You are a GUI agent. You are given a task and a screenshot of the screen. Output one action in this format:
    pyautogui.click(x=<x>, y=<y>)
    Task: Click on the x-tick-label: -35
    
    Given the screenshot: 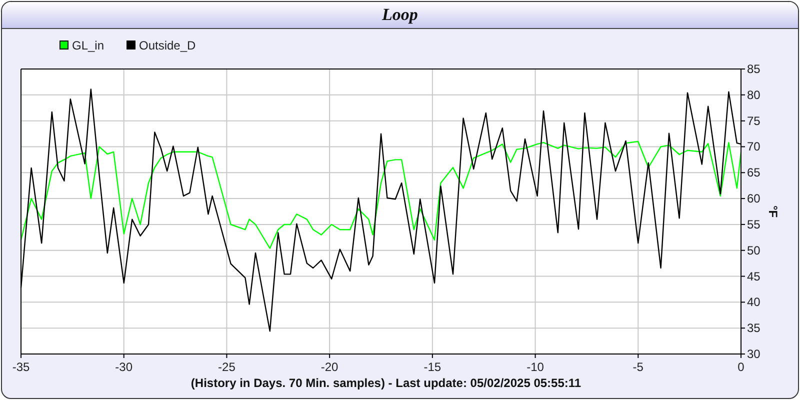 What is the action you would take?
    pyautogui.click(x=21, y=367)
    